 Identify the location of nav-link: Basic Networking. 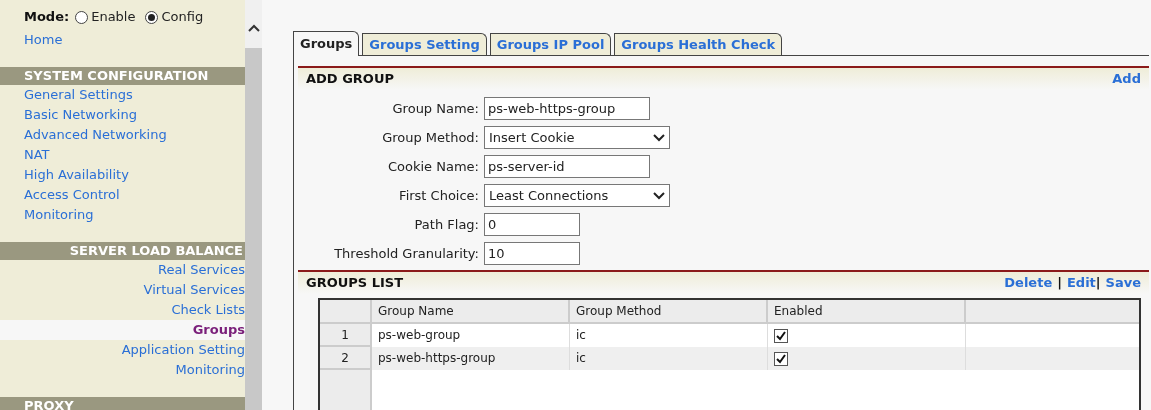
(80, 114).